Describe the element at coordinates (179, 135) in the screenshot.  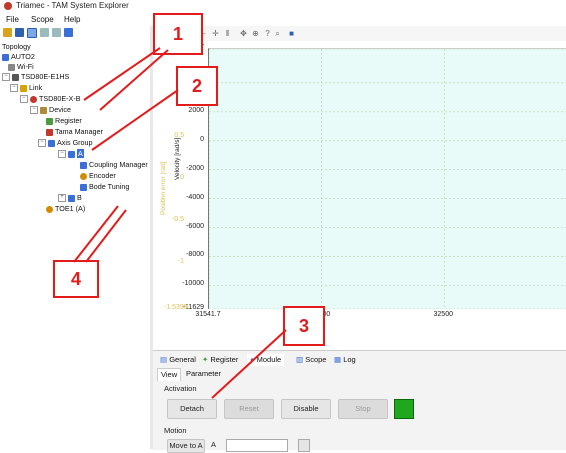
I see `y2-tick-label: 0.5` at that location.